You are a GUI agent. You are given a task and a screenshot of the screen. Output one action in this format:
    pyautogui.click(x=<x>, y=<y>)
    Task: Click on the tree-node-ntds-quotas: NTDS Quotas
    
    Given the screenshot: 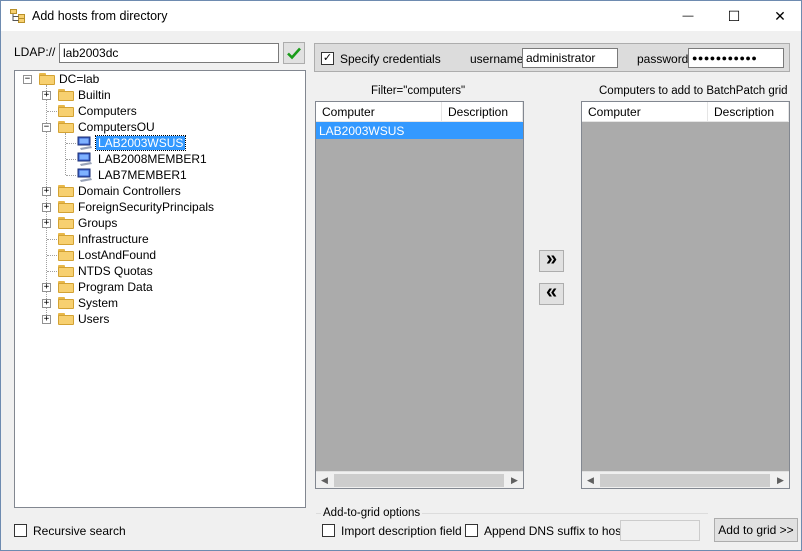 What is the action you would take?
    pyautogui.click(x=115, y=271)
    